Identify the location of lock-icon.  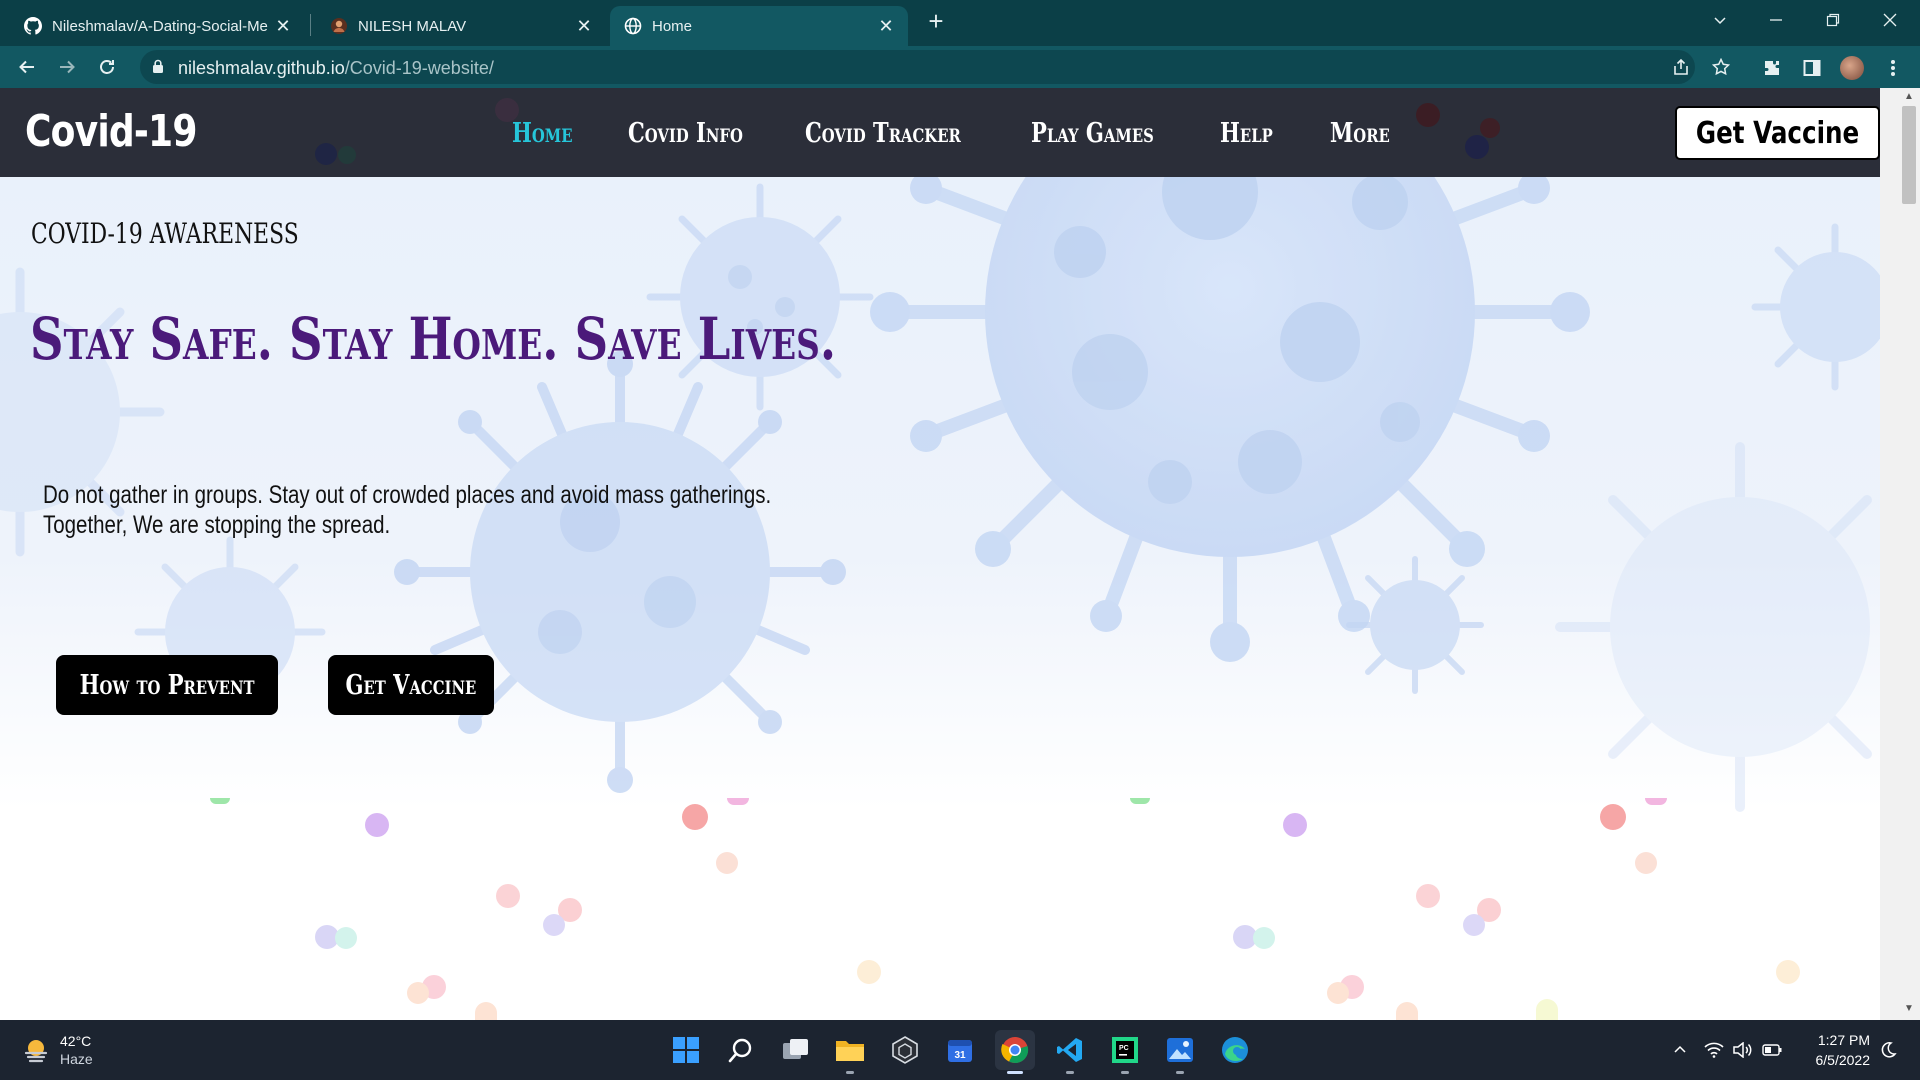
(158, 69).